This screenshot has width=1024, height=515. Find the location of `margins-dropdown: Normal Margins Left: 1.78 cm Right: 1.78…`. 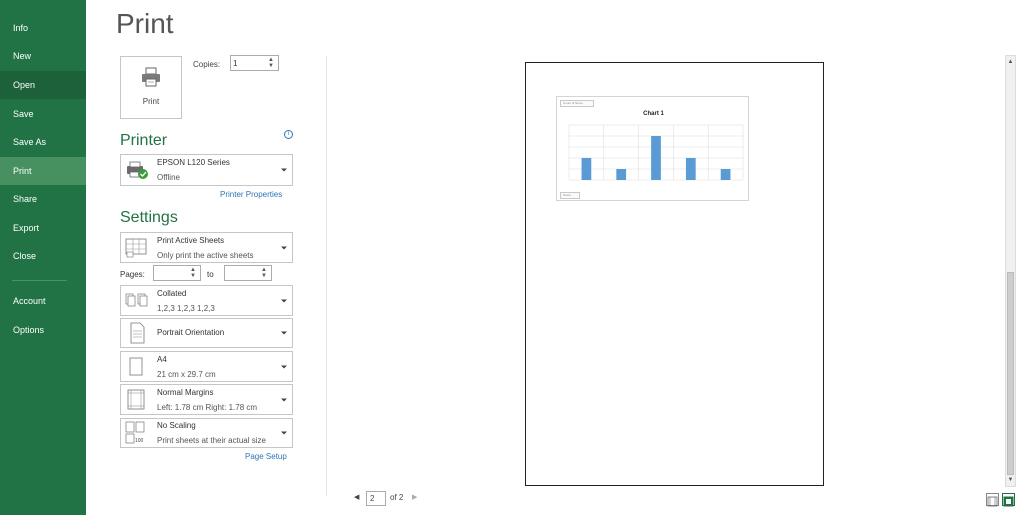

margins-dropdown: Normal Margins Left: 1.78 cm Right: 1.78… is located at coordinates (206, 399).